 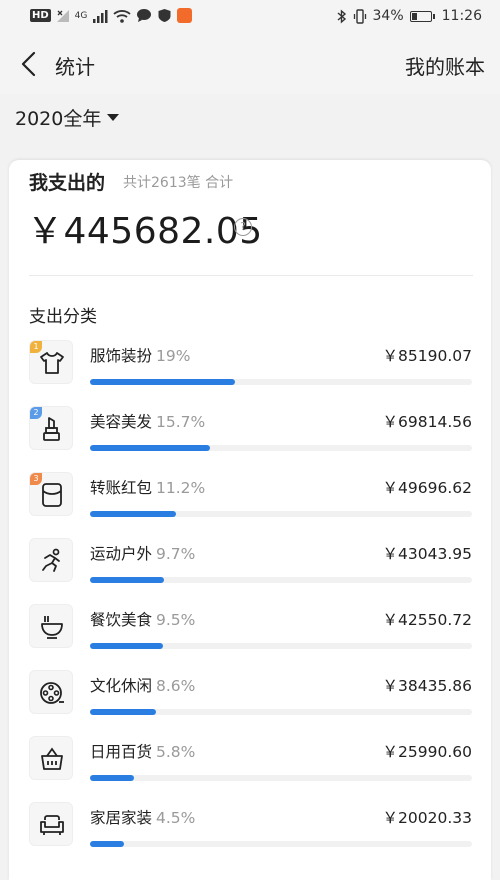 I want to click on category-amount: ￥69814.56, so click(x=427, y=422).